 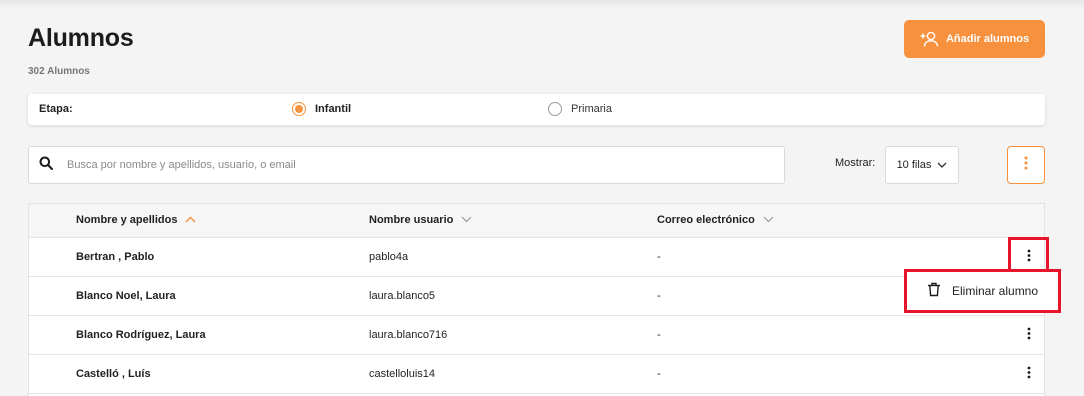 I want to click on stage-filter-label: Etapa:, so click(x=56, y=109).